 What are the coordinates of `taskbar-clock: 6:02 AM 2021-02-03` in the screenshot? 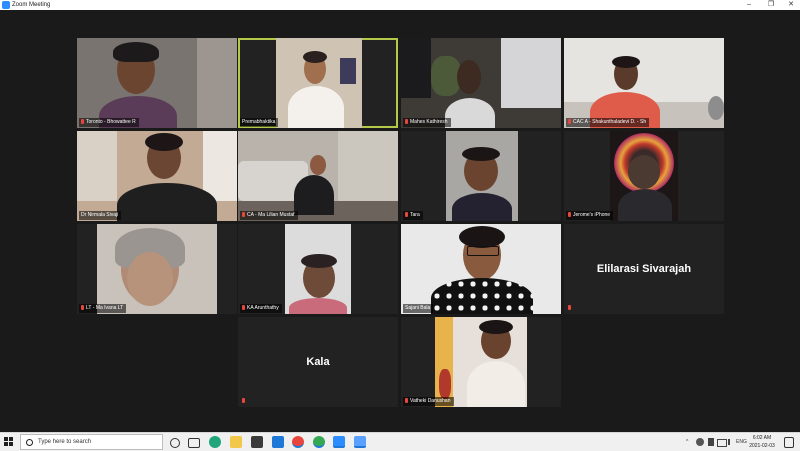 It's located at (762, 442).